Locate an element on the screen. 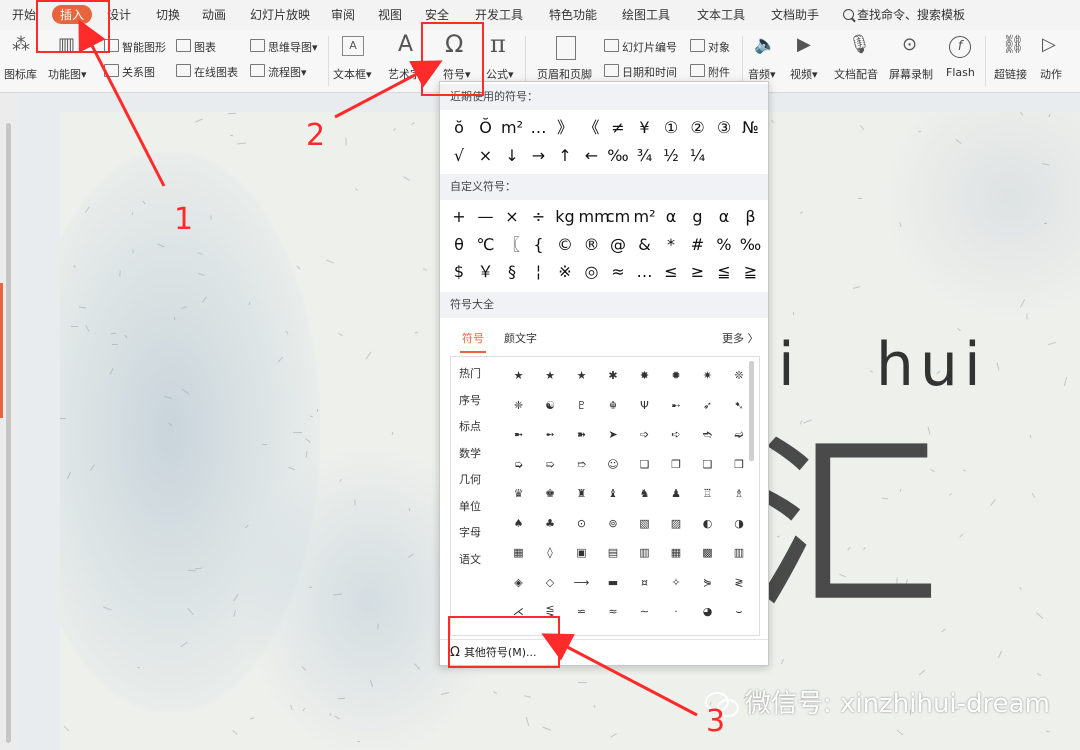 Image resolution: width=1080 pixels, height=750 pixels. annotation-number-1: 1 is located at coordinates (184, 219).